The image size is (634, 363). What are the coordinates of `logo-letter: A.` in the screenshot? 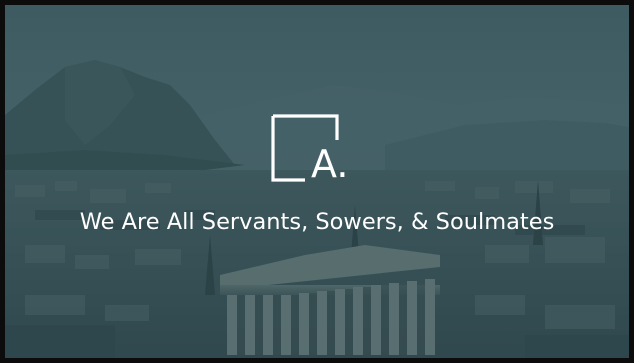 It's located at (330, 164).